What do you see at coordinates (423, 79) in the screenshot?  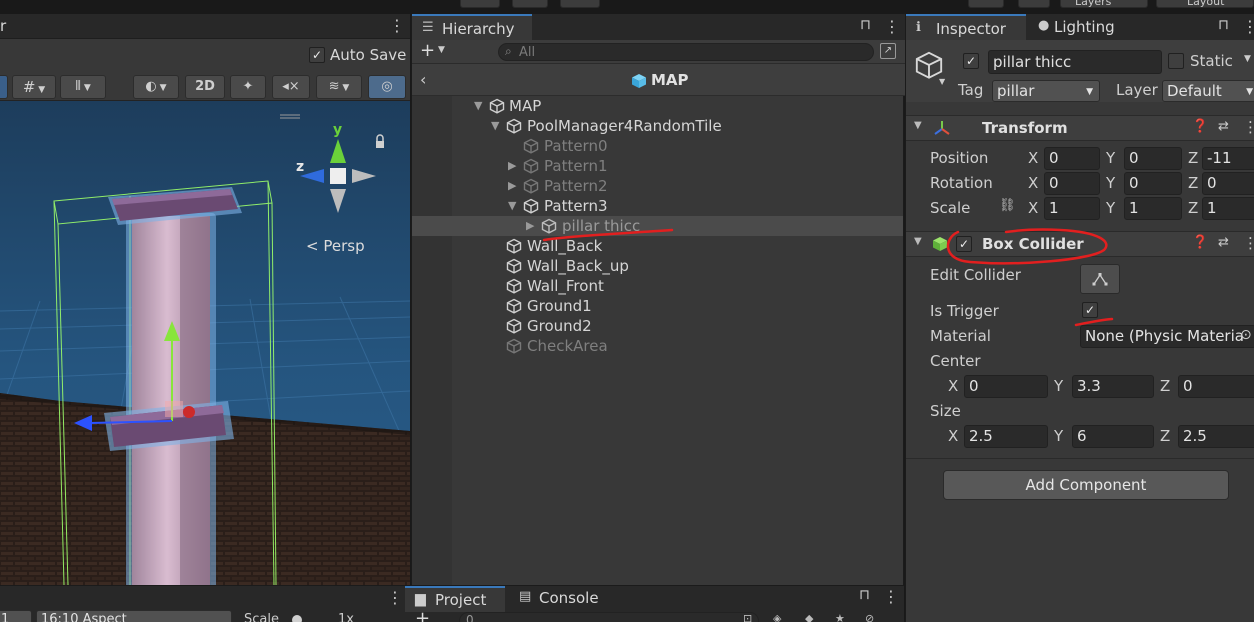 I see `back-arrow-icon: ‹` at bounding box center [423, 79].